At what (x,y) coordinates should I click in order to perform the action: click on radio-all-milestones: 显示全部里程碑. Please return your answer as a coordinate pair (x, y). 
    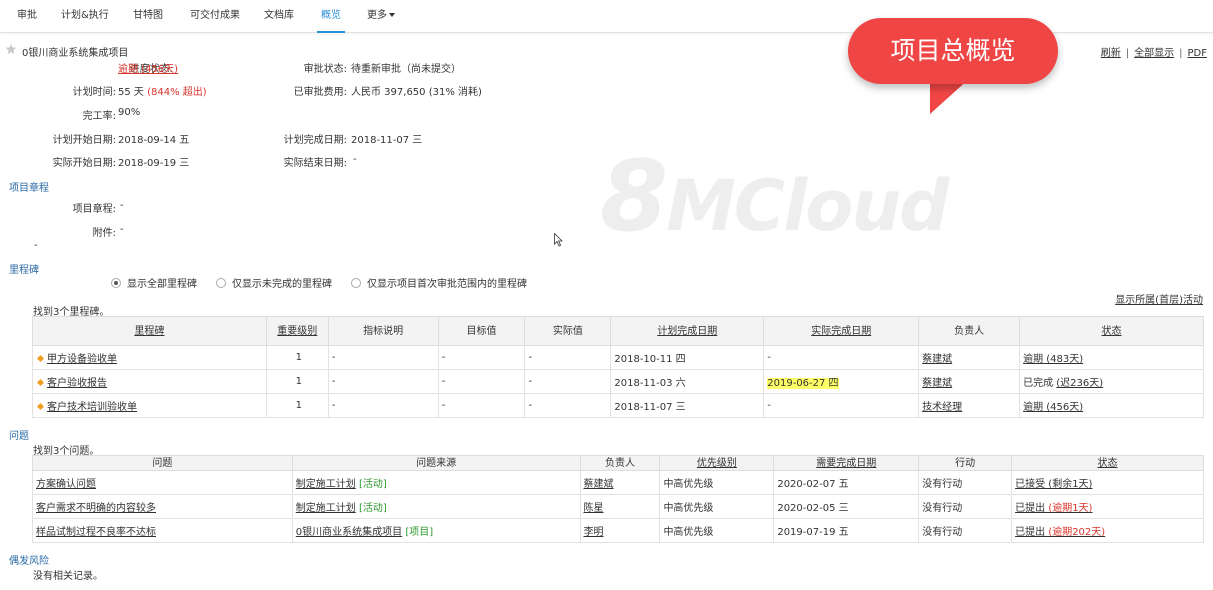
    Looking at the image, I should click on (154, 282).